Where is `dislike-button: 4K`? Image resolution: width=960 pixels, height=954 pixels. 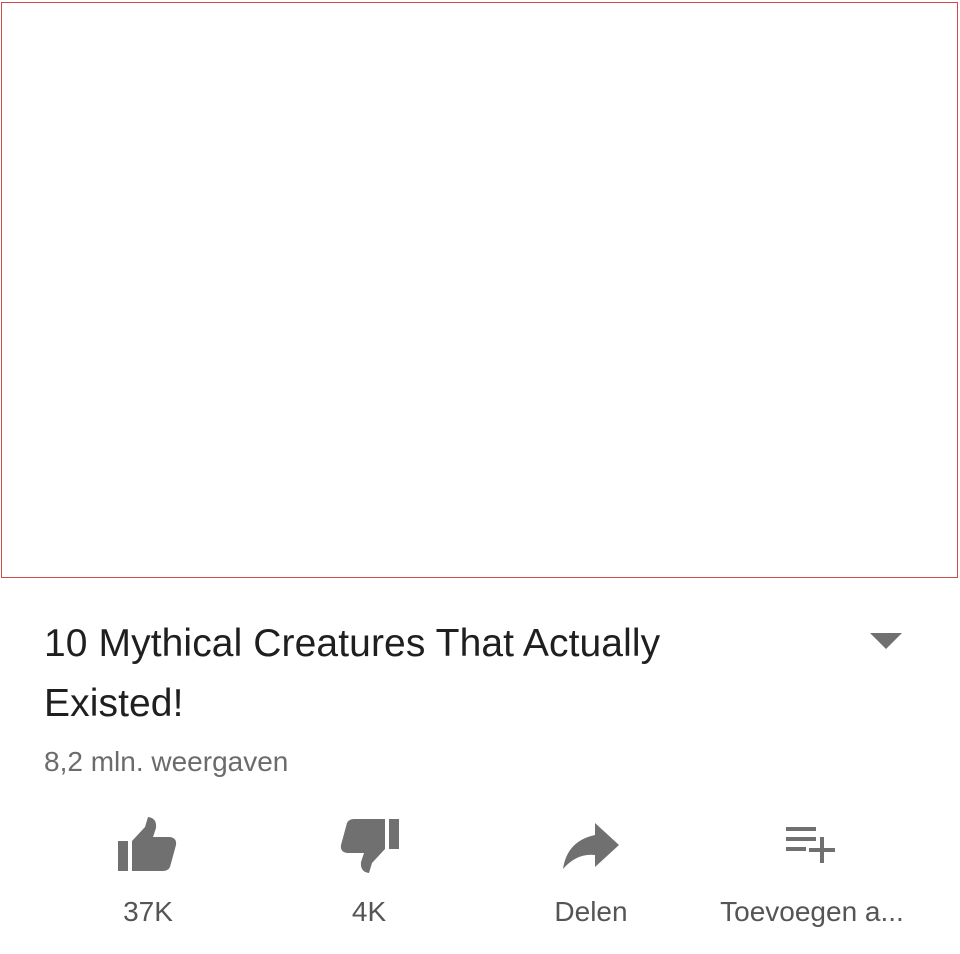 dislike-button: 4K is located at coordinates (369, 870).